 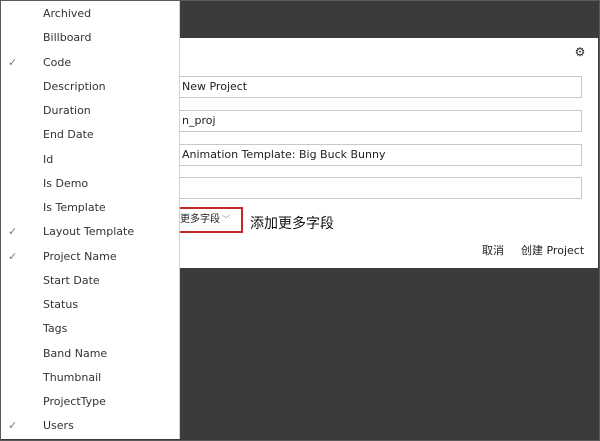 What do you see at coordinates (90, 329) in the screenshot?
I see `menu-item-tags: Tags` at bounding box center [90, 329].